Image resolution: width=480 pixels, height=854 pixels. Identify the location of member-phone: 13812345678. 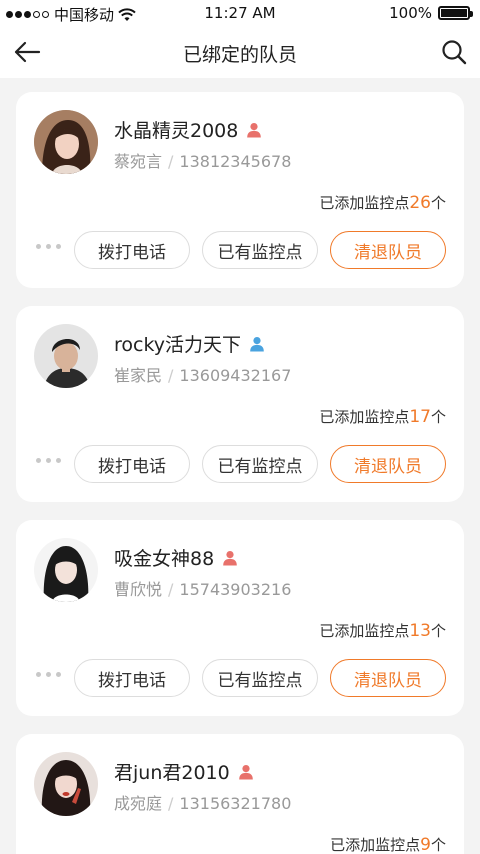
(235, 161).